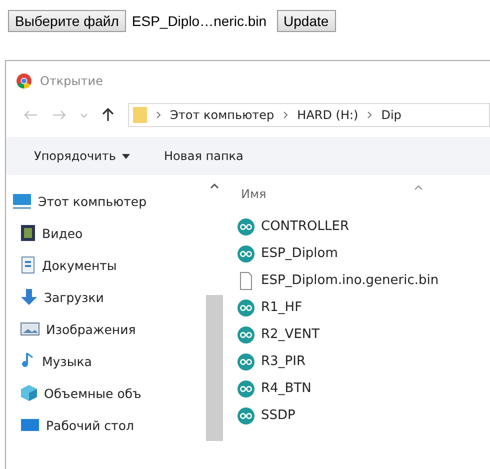 This screenshot has height=469, width=490. Describe the element at coordinates (29, 393) in the screenshot. I see `cube-icon` at that location.